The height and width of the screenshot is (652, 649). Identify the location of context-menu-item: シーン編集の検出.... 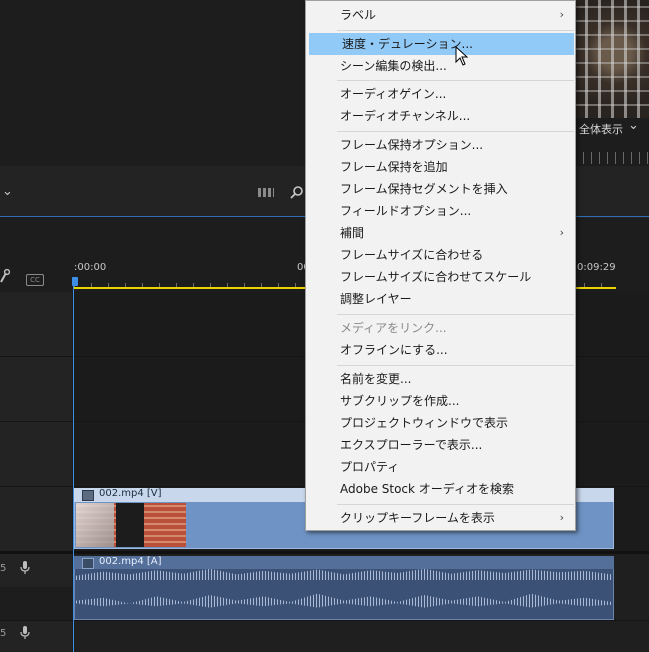
(440, 66).